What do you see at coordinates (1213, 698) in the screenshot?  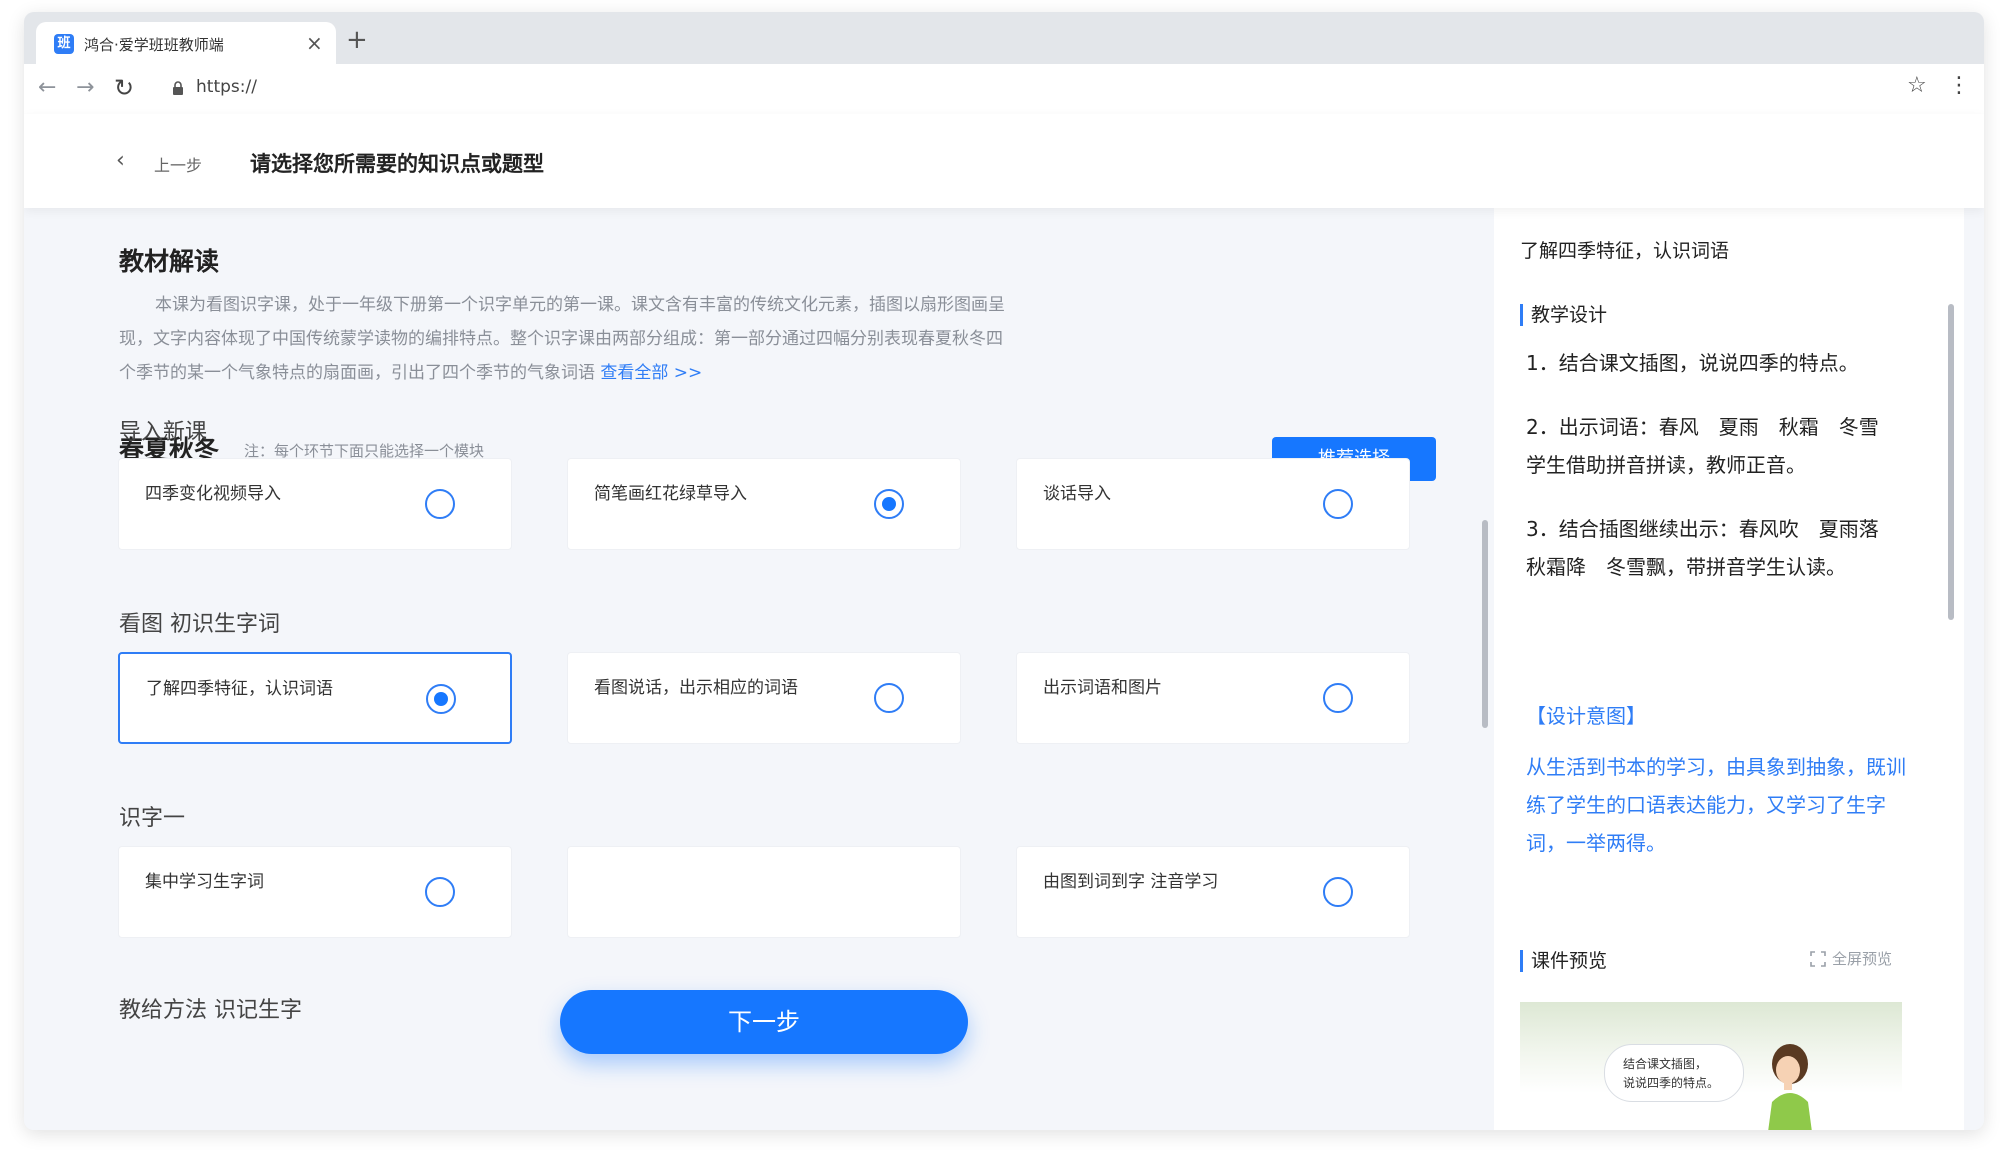 I see `option-card: 出示词语和图片` at bounding box center [1213, 698].